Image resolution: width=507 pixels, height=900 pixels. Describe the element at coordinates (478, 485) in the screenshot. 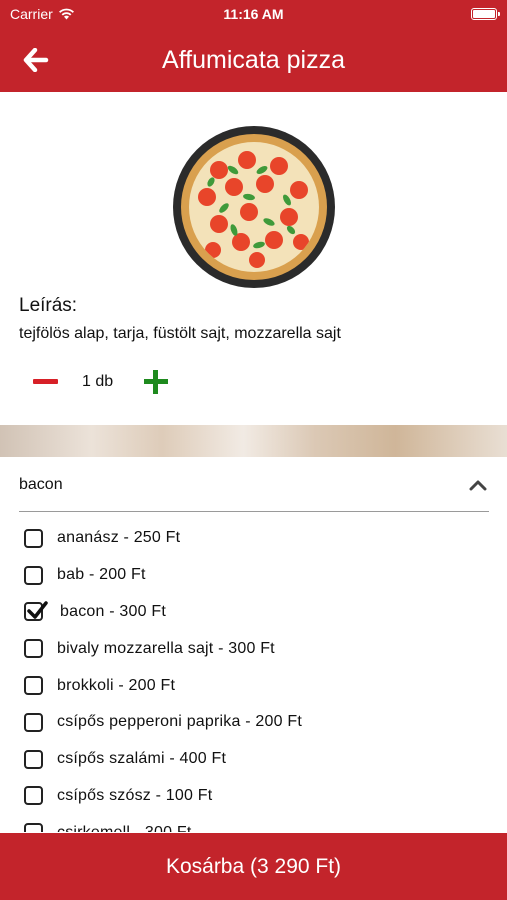

I see `chevron-up-icon` at that location.